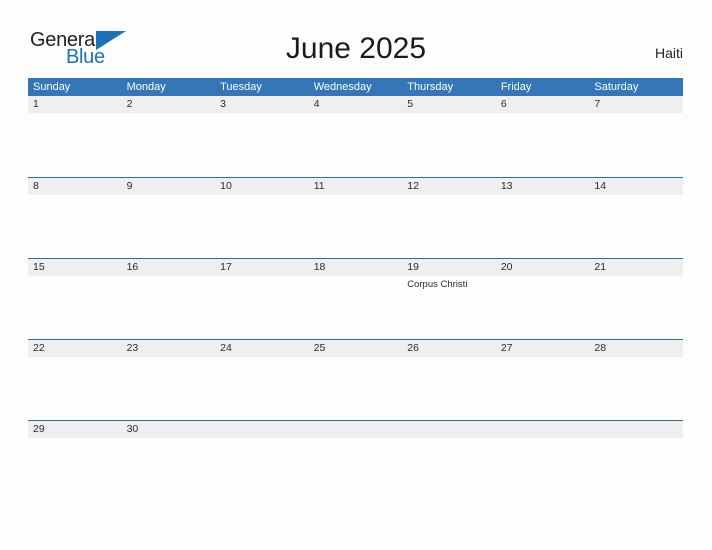 The image size is (712, 550). I want to click on day-cell: 9, so click(168, 218).